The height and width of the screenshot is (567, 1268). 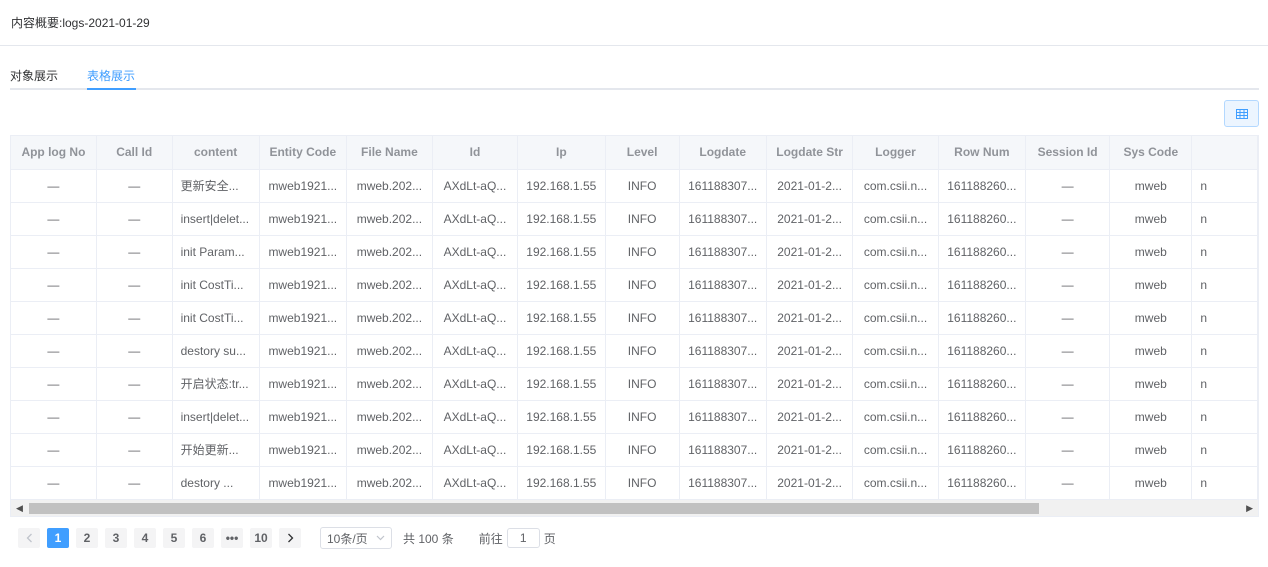 I want to click on page-number-button: 2, so click(x=87, y=538).